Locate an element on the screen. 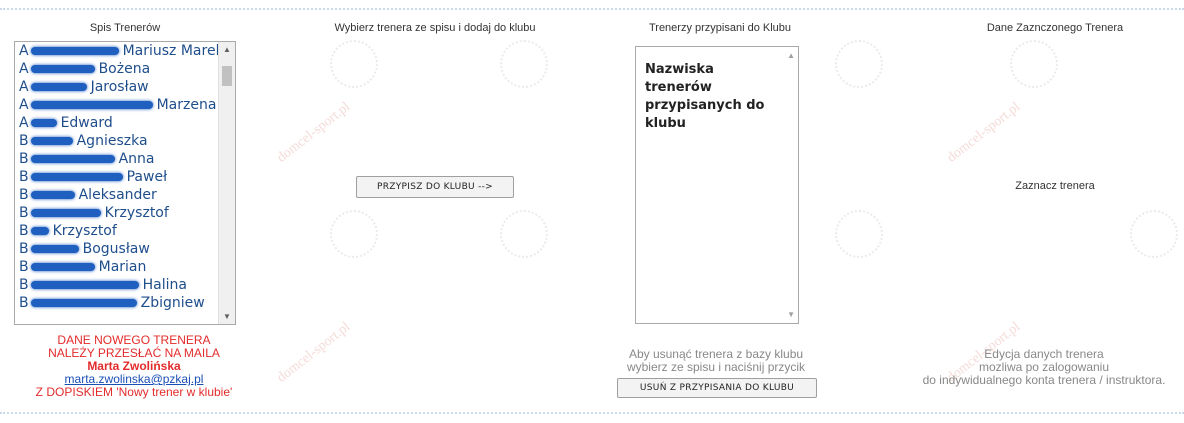  trainer-first-name: Bożena is located at coordinates (124, 69).